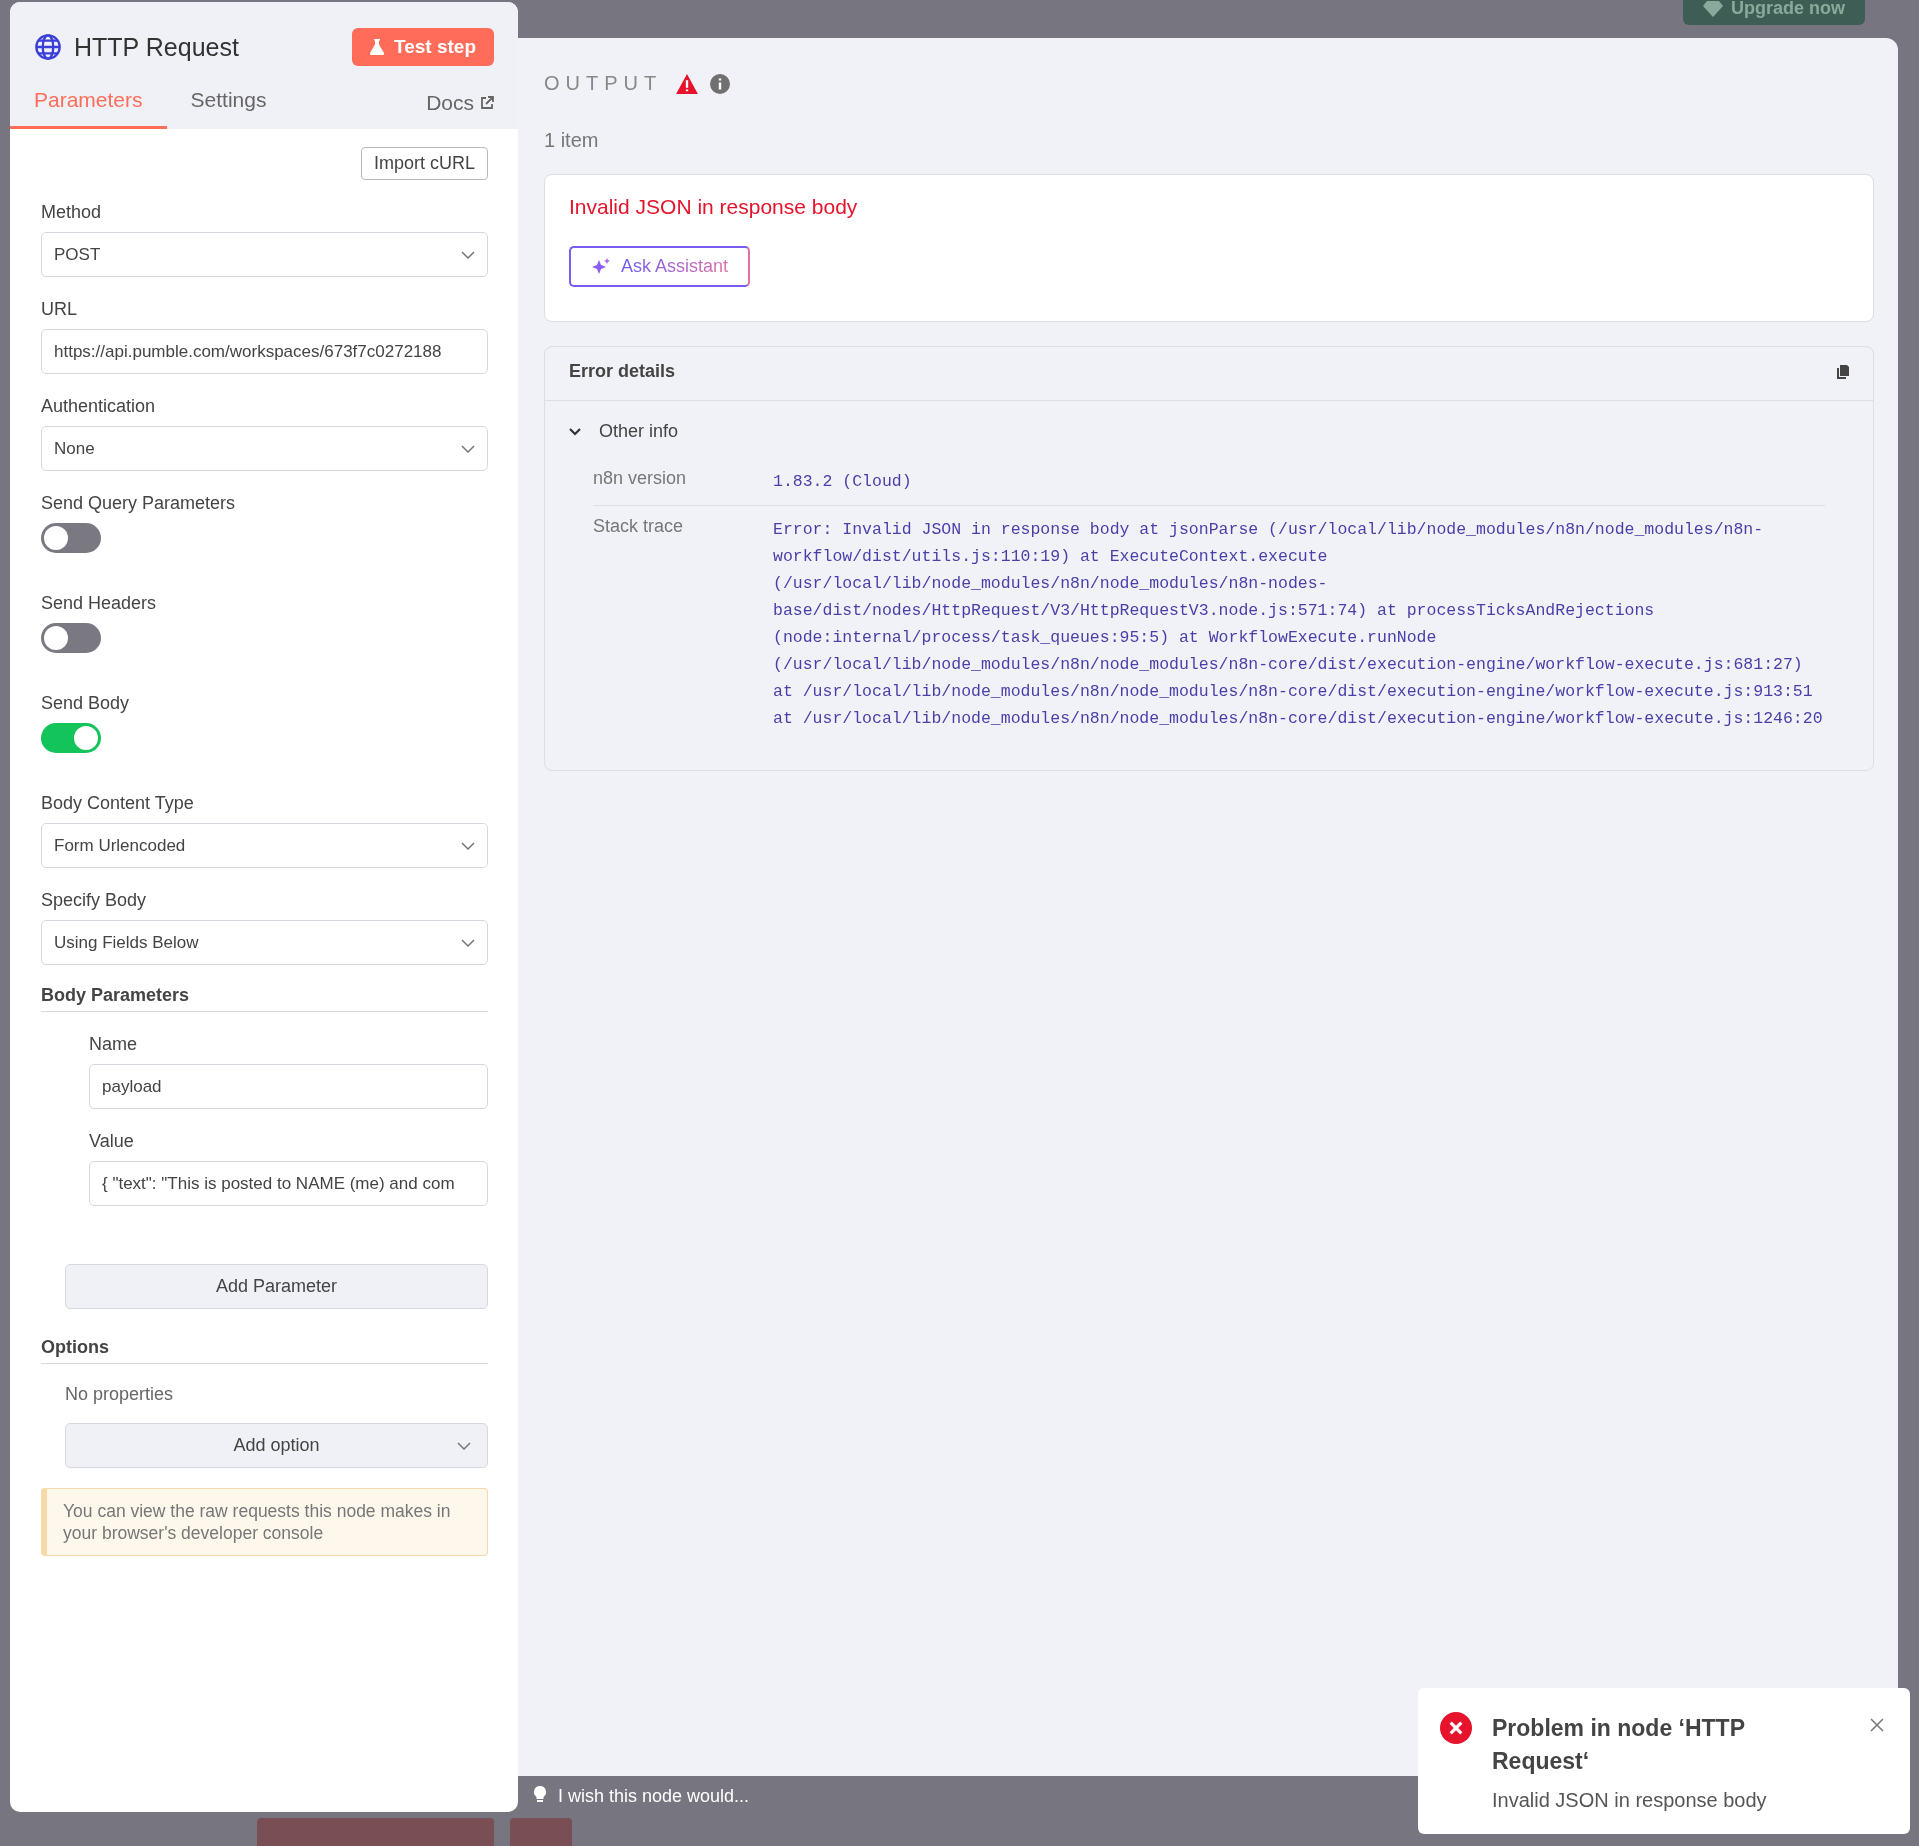  I want to click on copy-icon, so click(1843, 371).